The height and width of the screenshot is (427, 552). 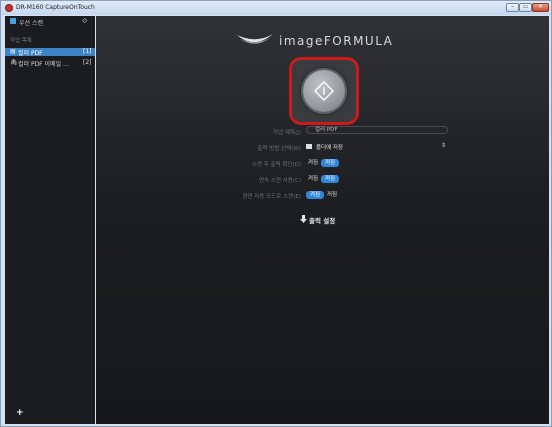 What do you see at coordinates (20, 413) in the screenshot?
I see `add-job-button: +` at bounding box center [20, 413].